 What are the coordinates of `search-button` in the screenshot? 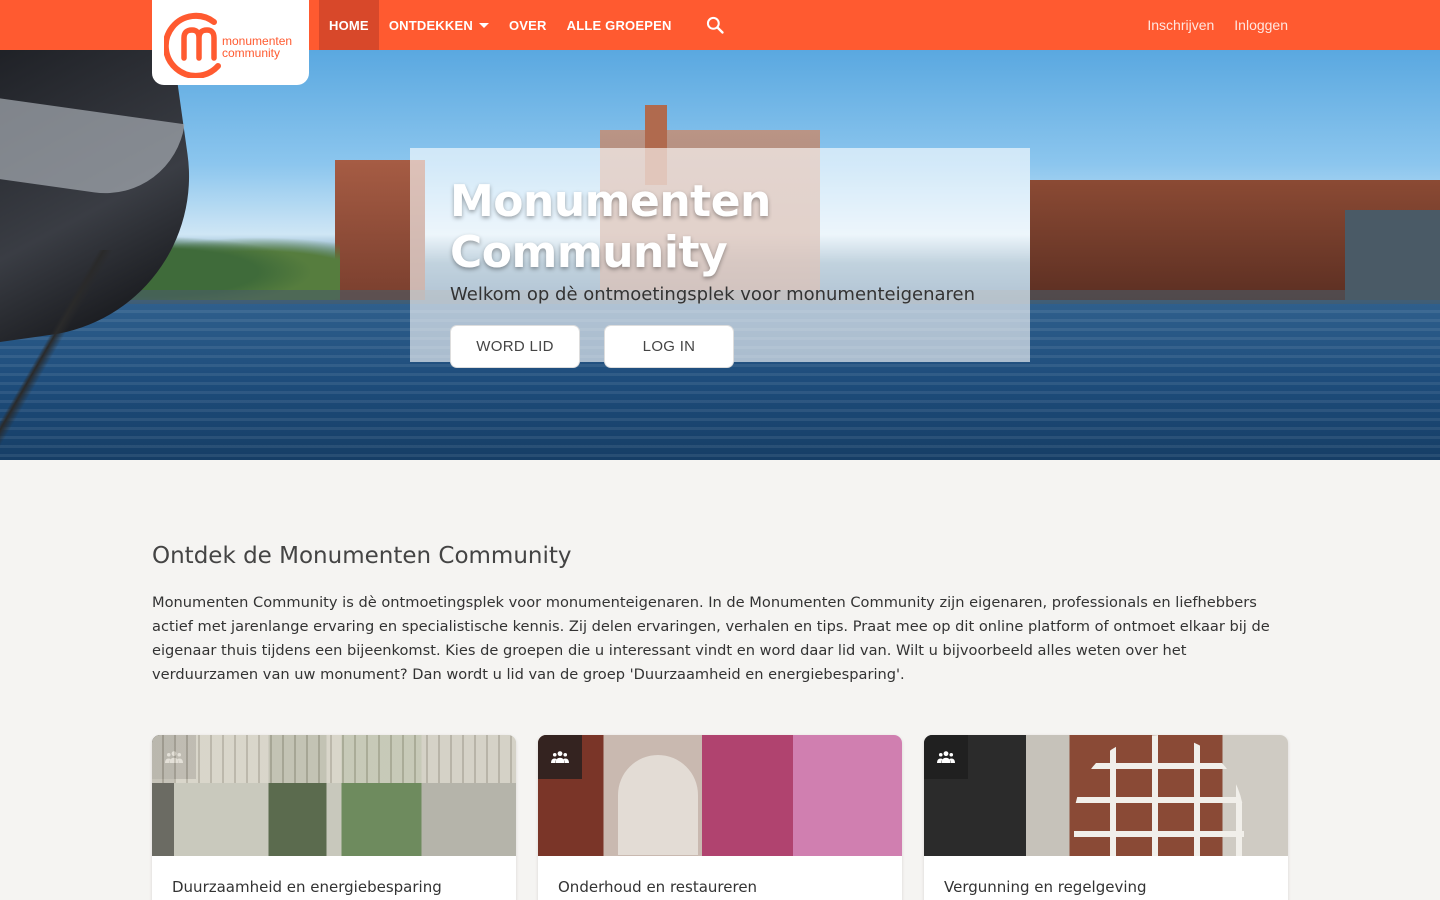 It's located at (715, 25).